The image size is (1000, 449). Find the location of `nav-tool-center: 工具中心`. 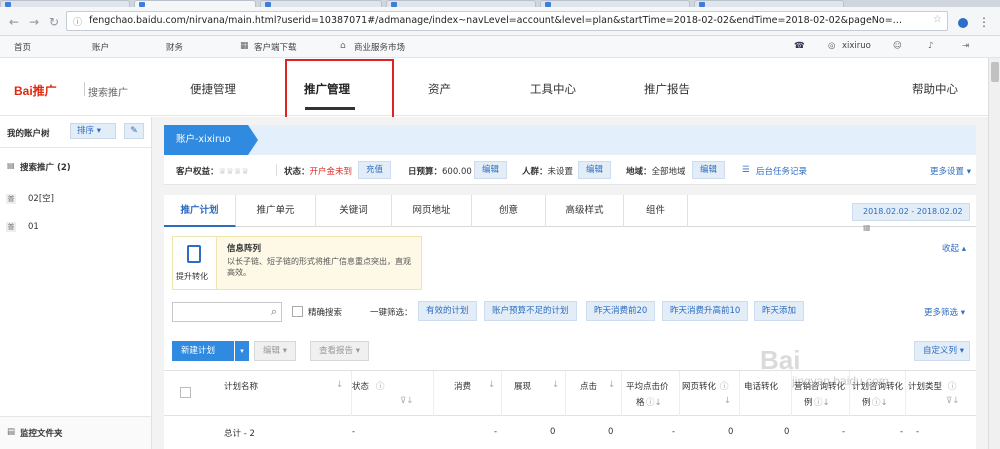

nav-tool-center: 工具中心 is located at coordinates (553, 89).